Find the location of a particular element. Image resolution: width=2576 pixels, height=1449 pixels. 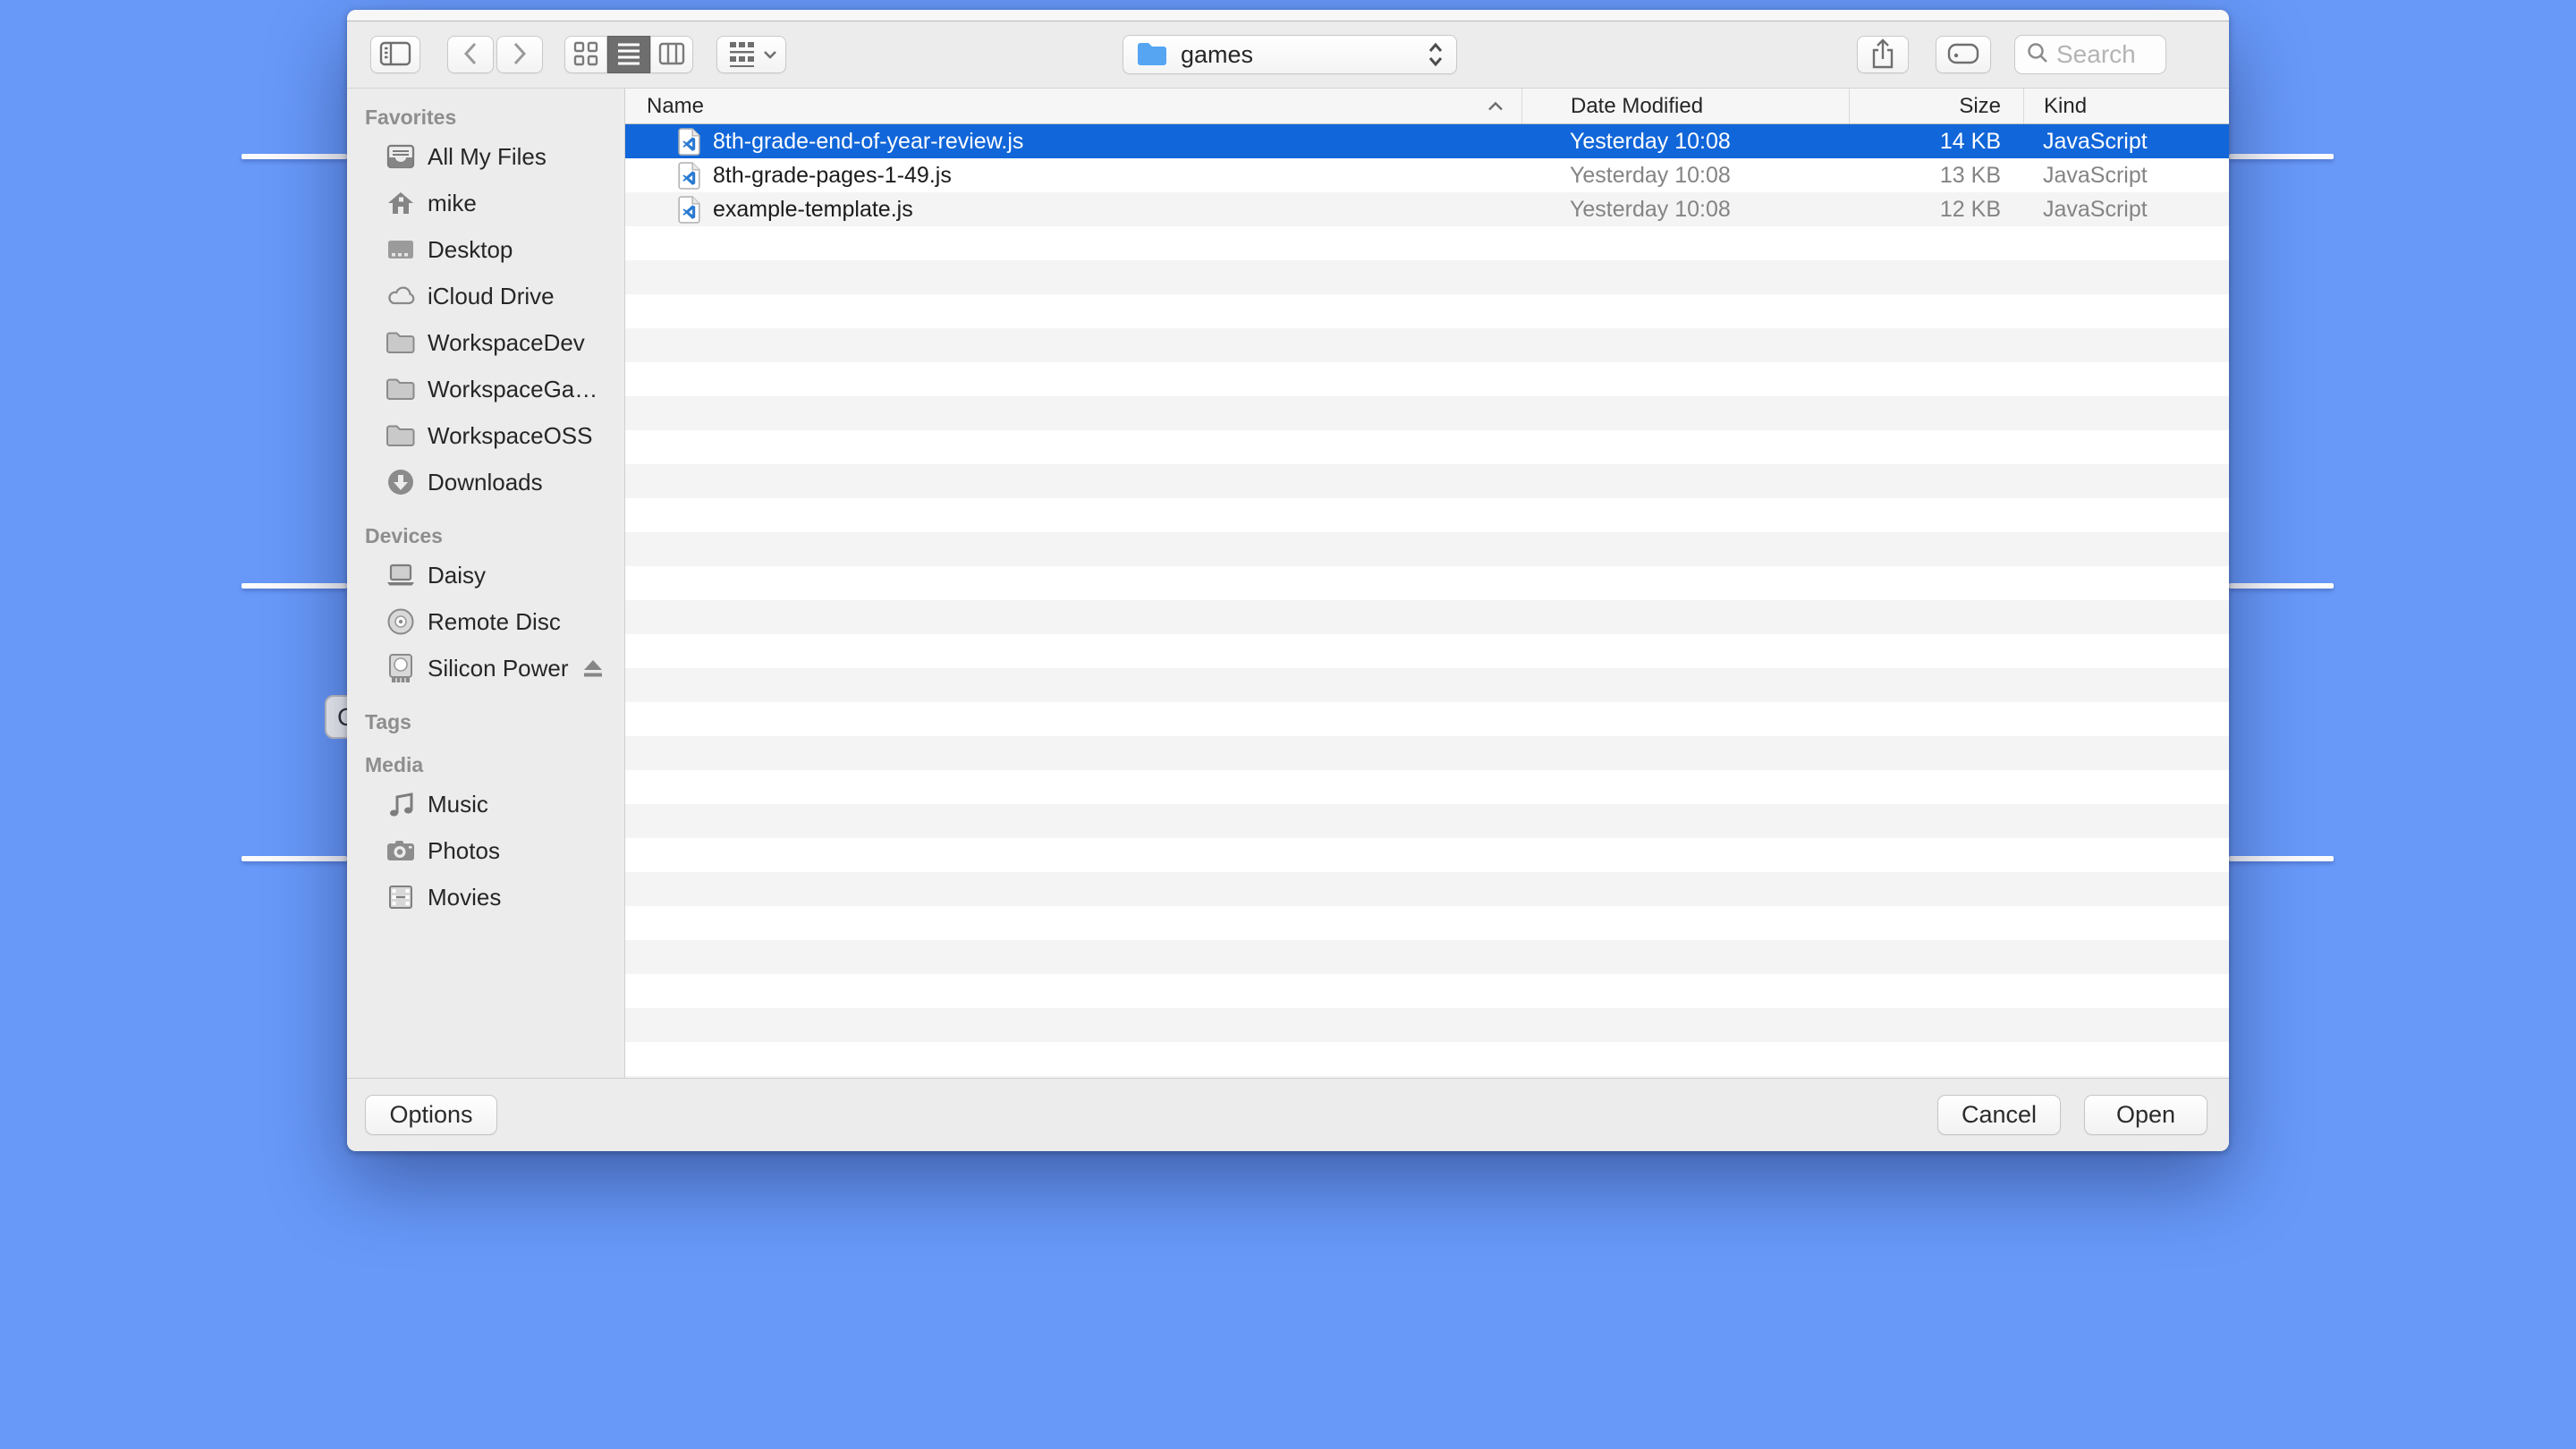

home-icon is located at coordinates (401, 203).